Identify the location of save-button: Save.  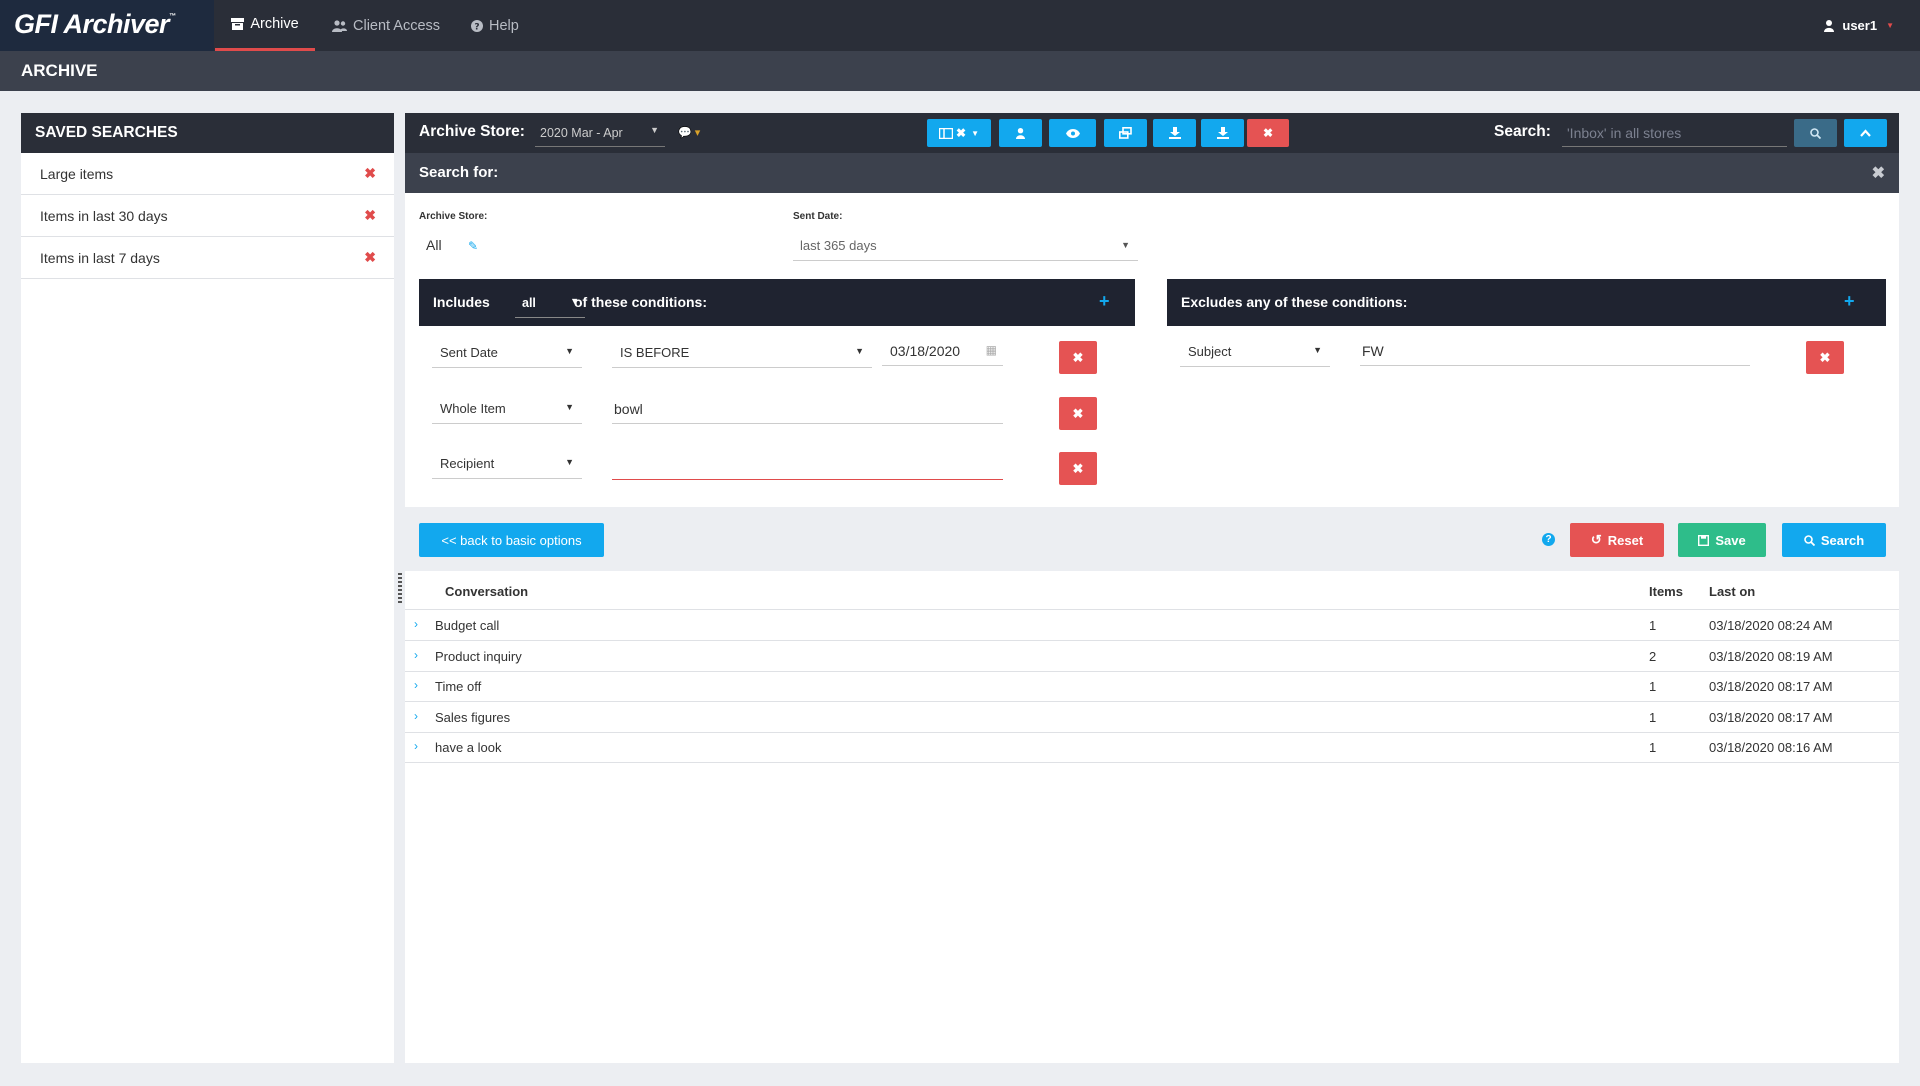
(1722, 540).